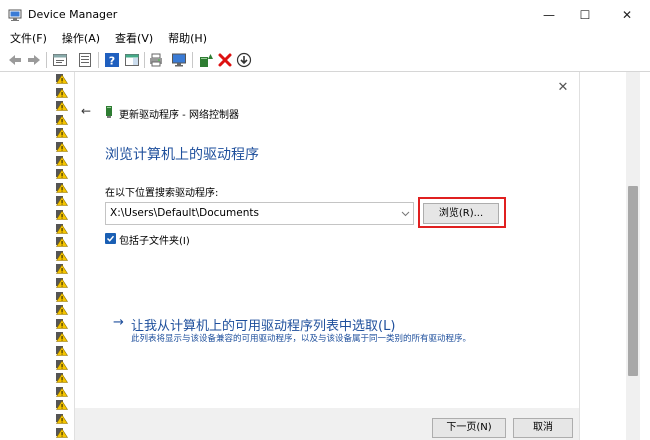 The width and height of the screenshot is (650, 440). Describe the element at coordinates (633, 281) in the screenshot. I see `scrollbar-thumb` at that location.